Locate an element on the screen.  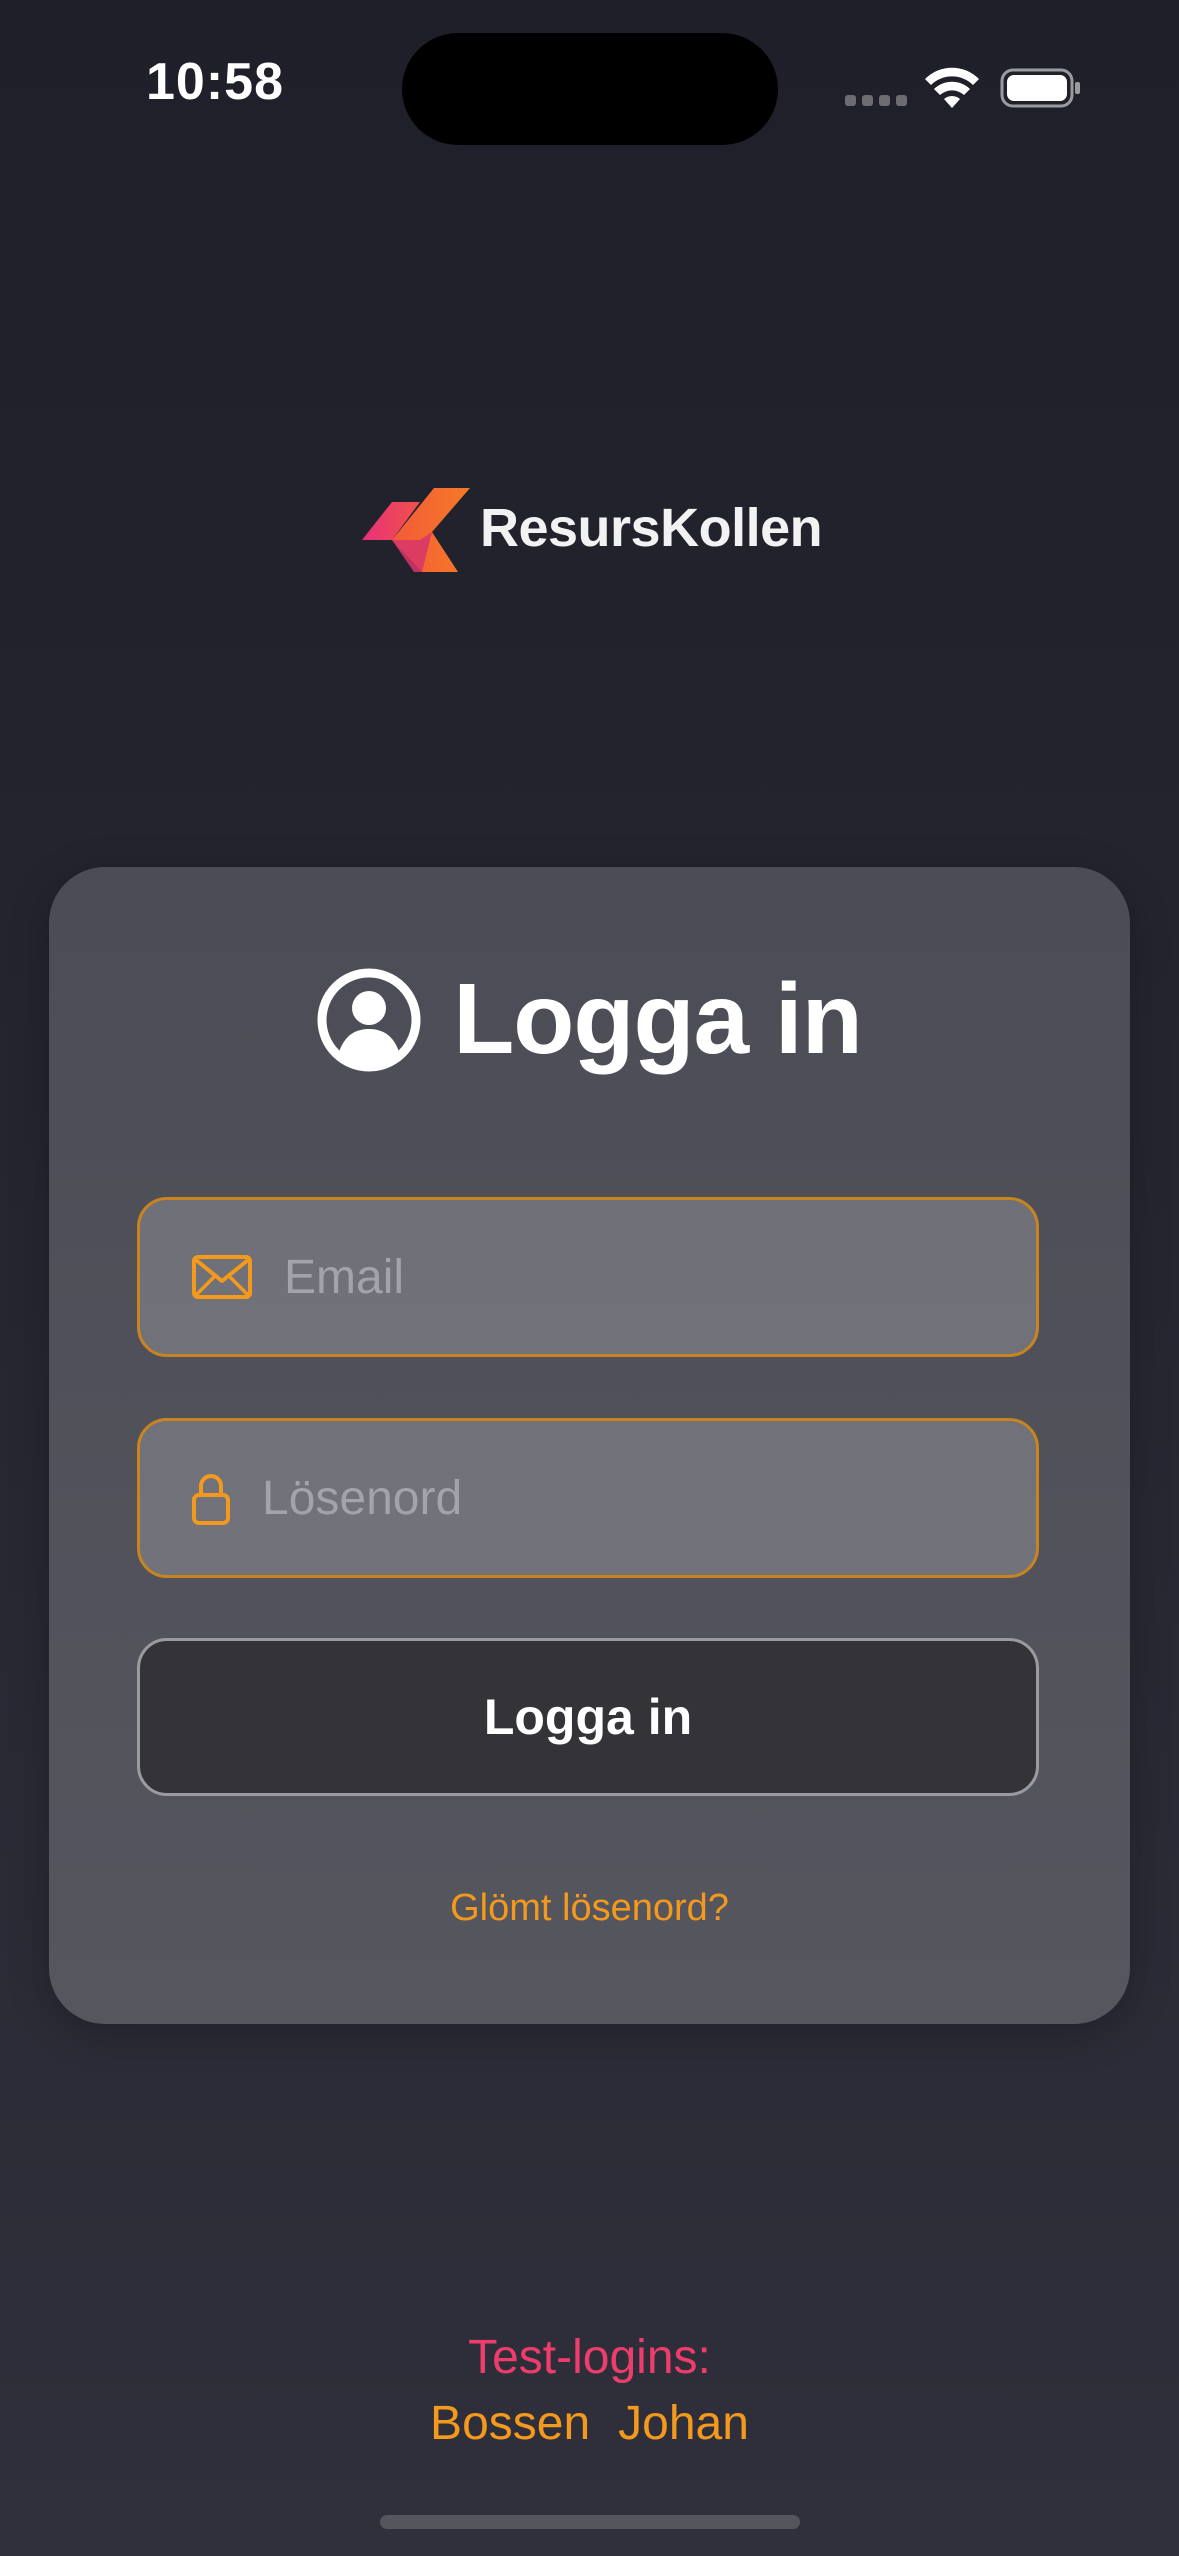
lock-icon is located at coordinates (211, 1499).